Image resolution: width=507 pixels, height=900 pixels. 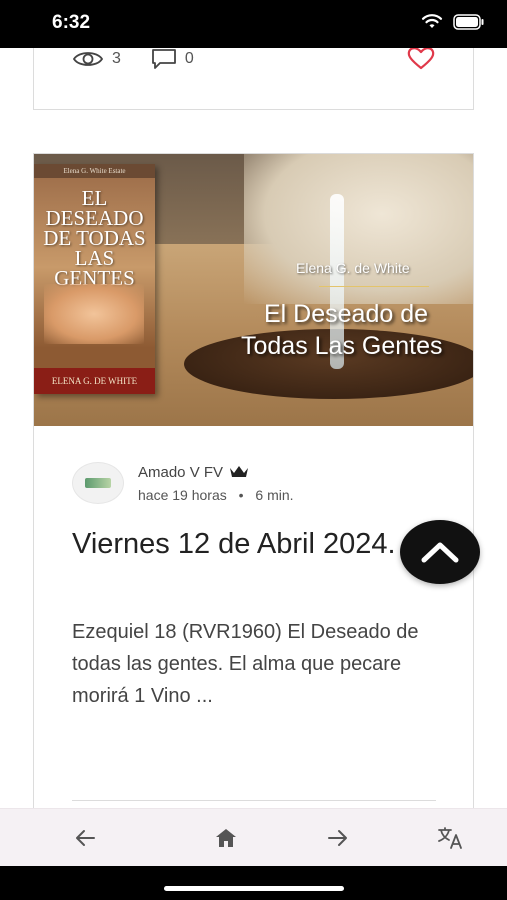 What do you see at coordinates (239, 471) in the screenshot?
I see `crown-icon` at bounding box center [239, 471].